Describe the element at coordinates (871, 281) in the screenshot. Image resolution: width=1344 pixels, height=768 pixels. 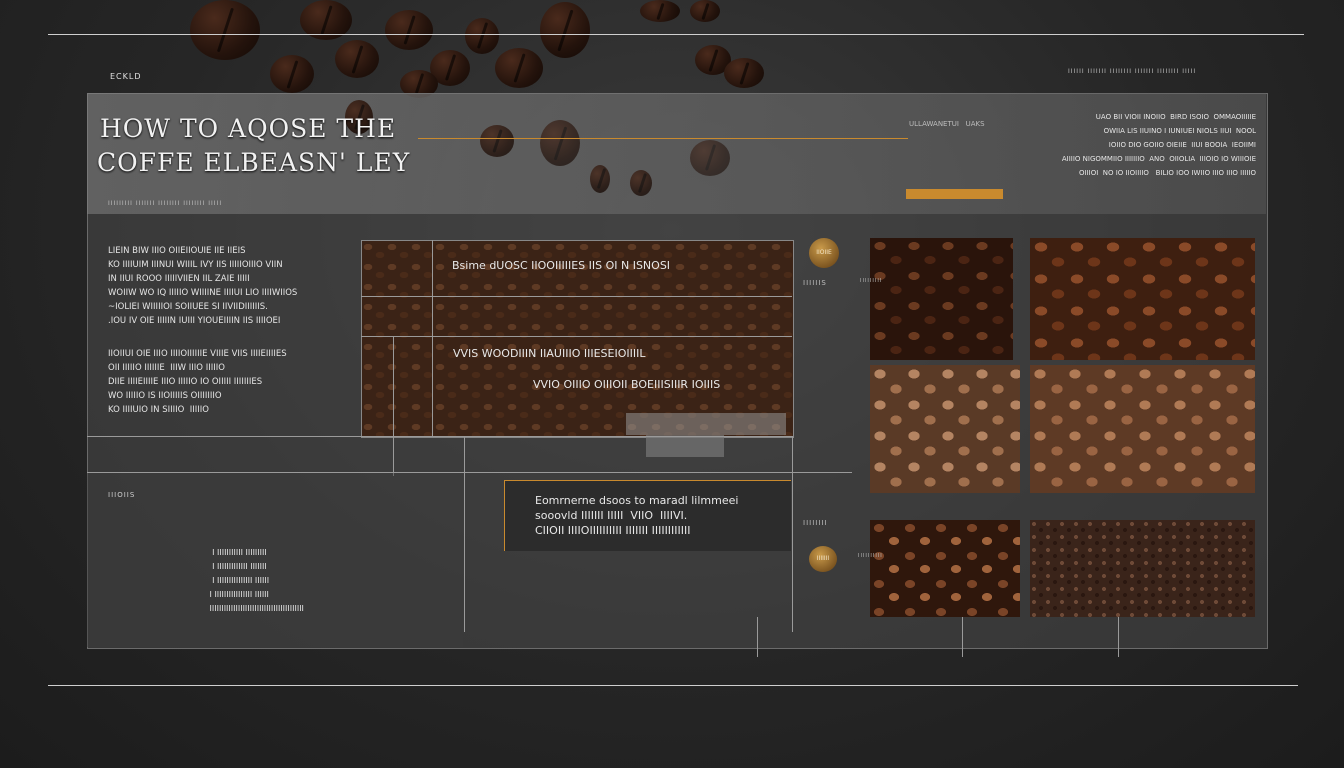
I see `gallery-label: IIIIIIIII` at that location.